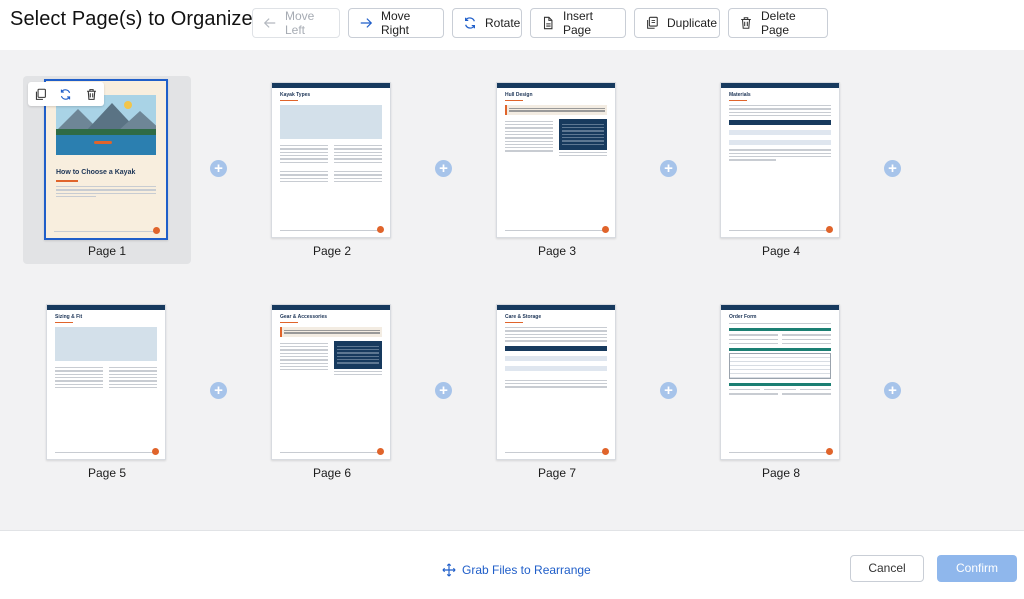 This screenshot has height=599, width=1024. What do you see at coordinates (977, 568) in the screenshot?
I see `confirm-button: Confirm` at bounding box center [977, 568].